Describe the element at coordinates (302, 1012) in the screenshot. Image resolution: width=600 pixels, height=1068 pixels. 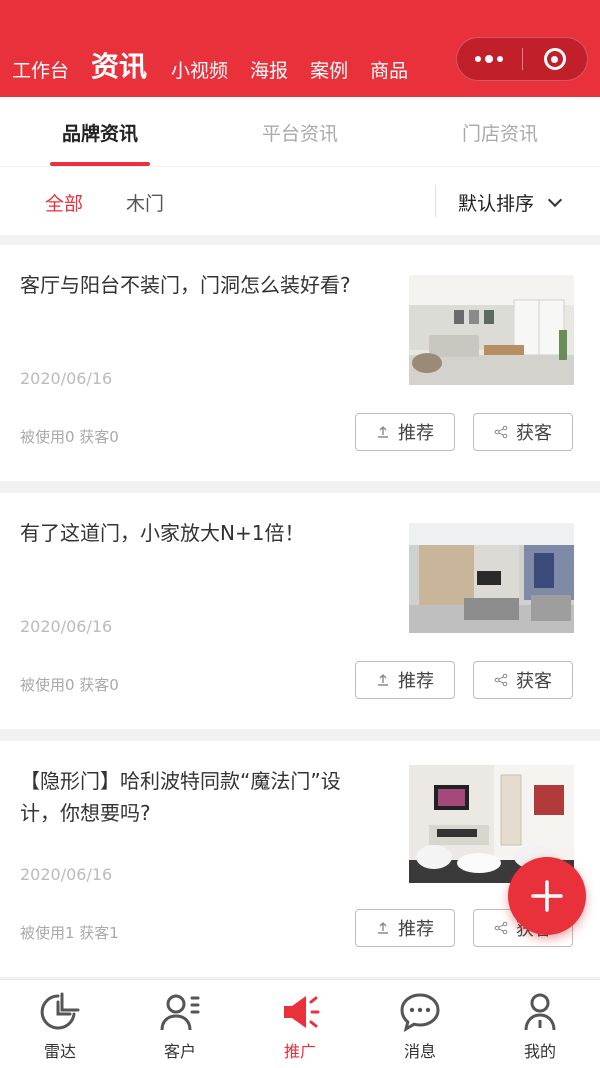
I see `megaphone-icon` at that location.